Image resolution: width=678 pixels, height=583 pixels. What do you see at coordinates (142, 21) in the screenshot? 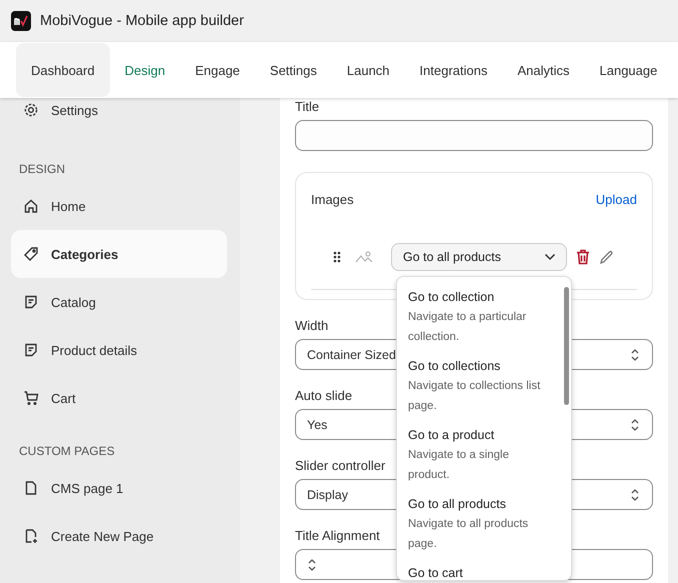
I see `window-title: MobiVogue - Mobile app builder` at bounding box center [142, 21].